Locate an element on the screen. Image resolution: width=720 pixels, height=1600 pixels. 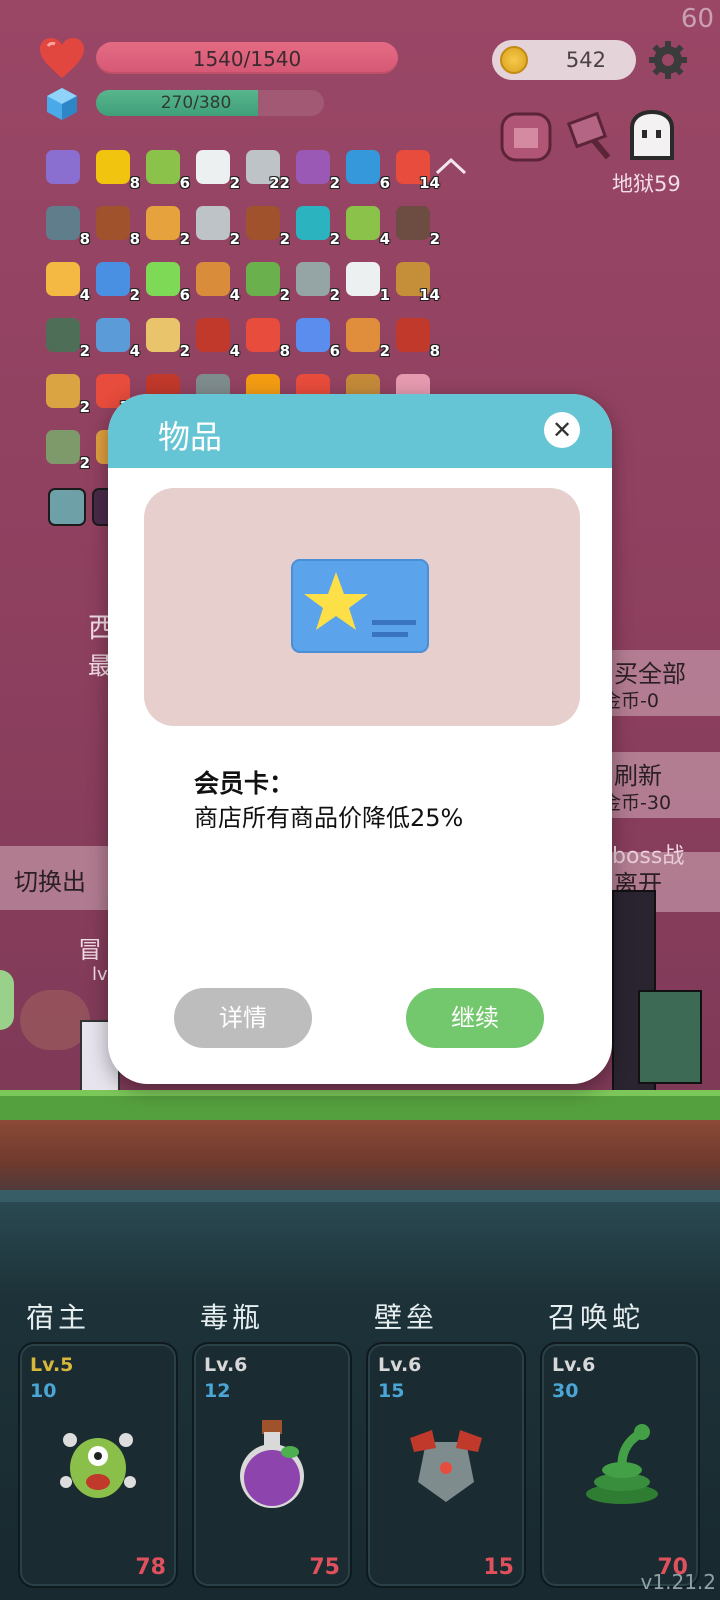
inventory-slot: 1 is located at coordinates (367, 282).